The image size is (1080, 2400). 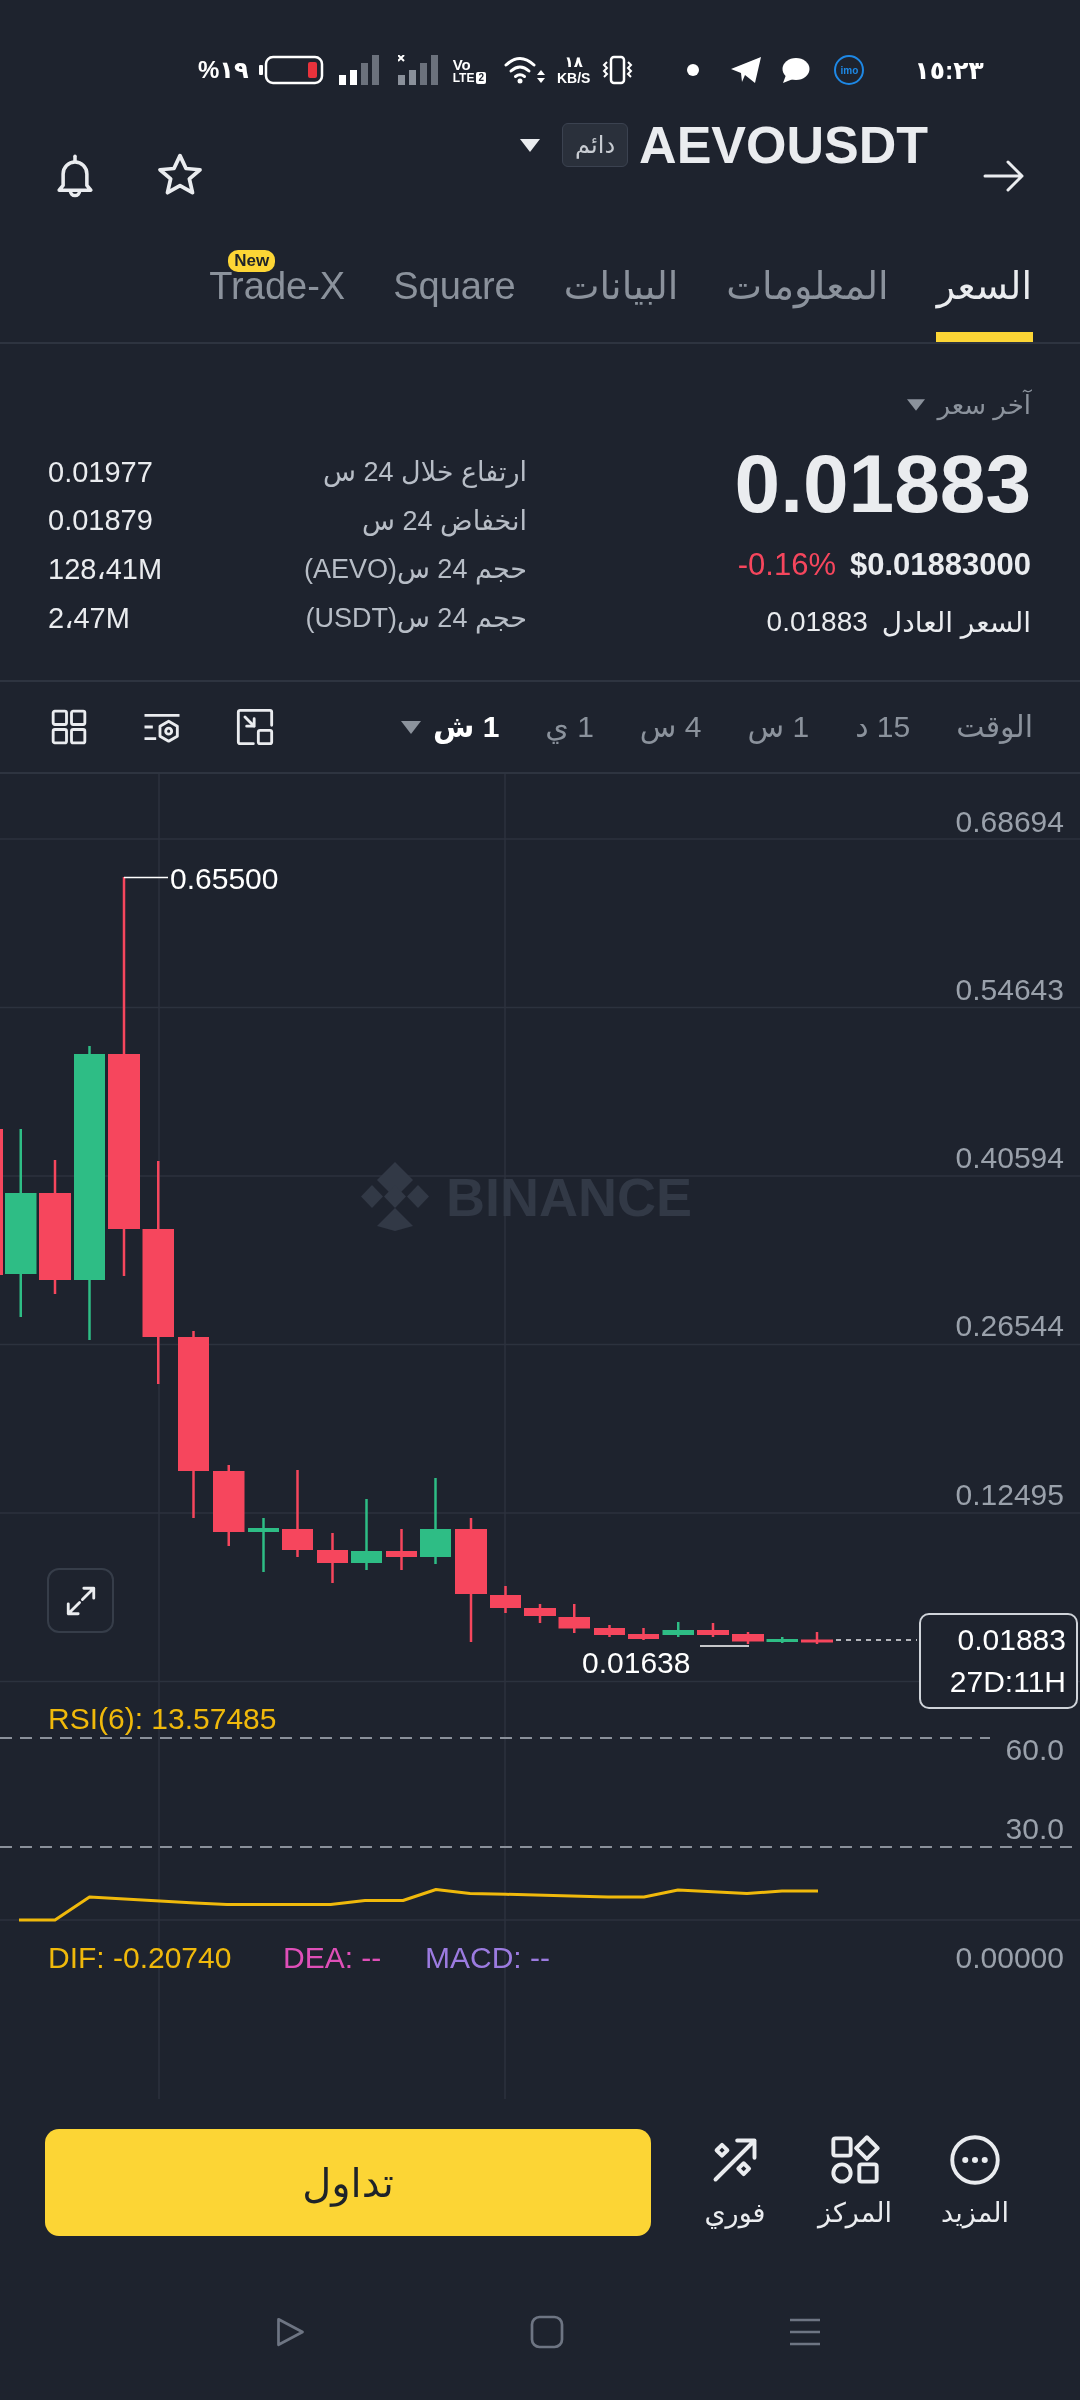 What do you see at coordinates (223, 70) in the screenshot?
I see `battery-percent: %١٩` at bounding box center [223, 70].